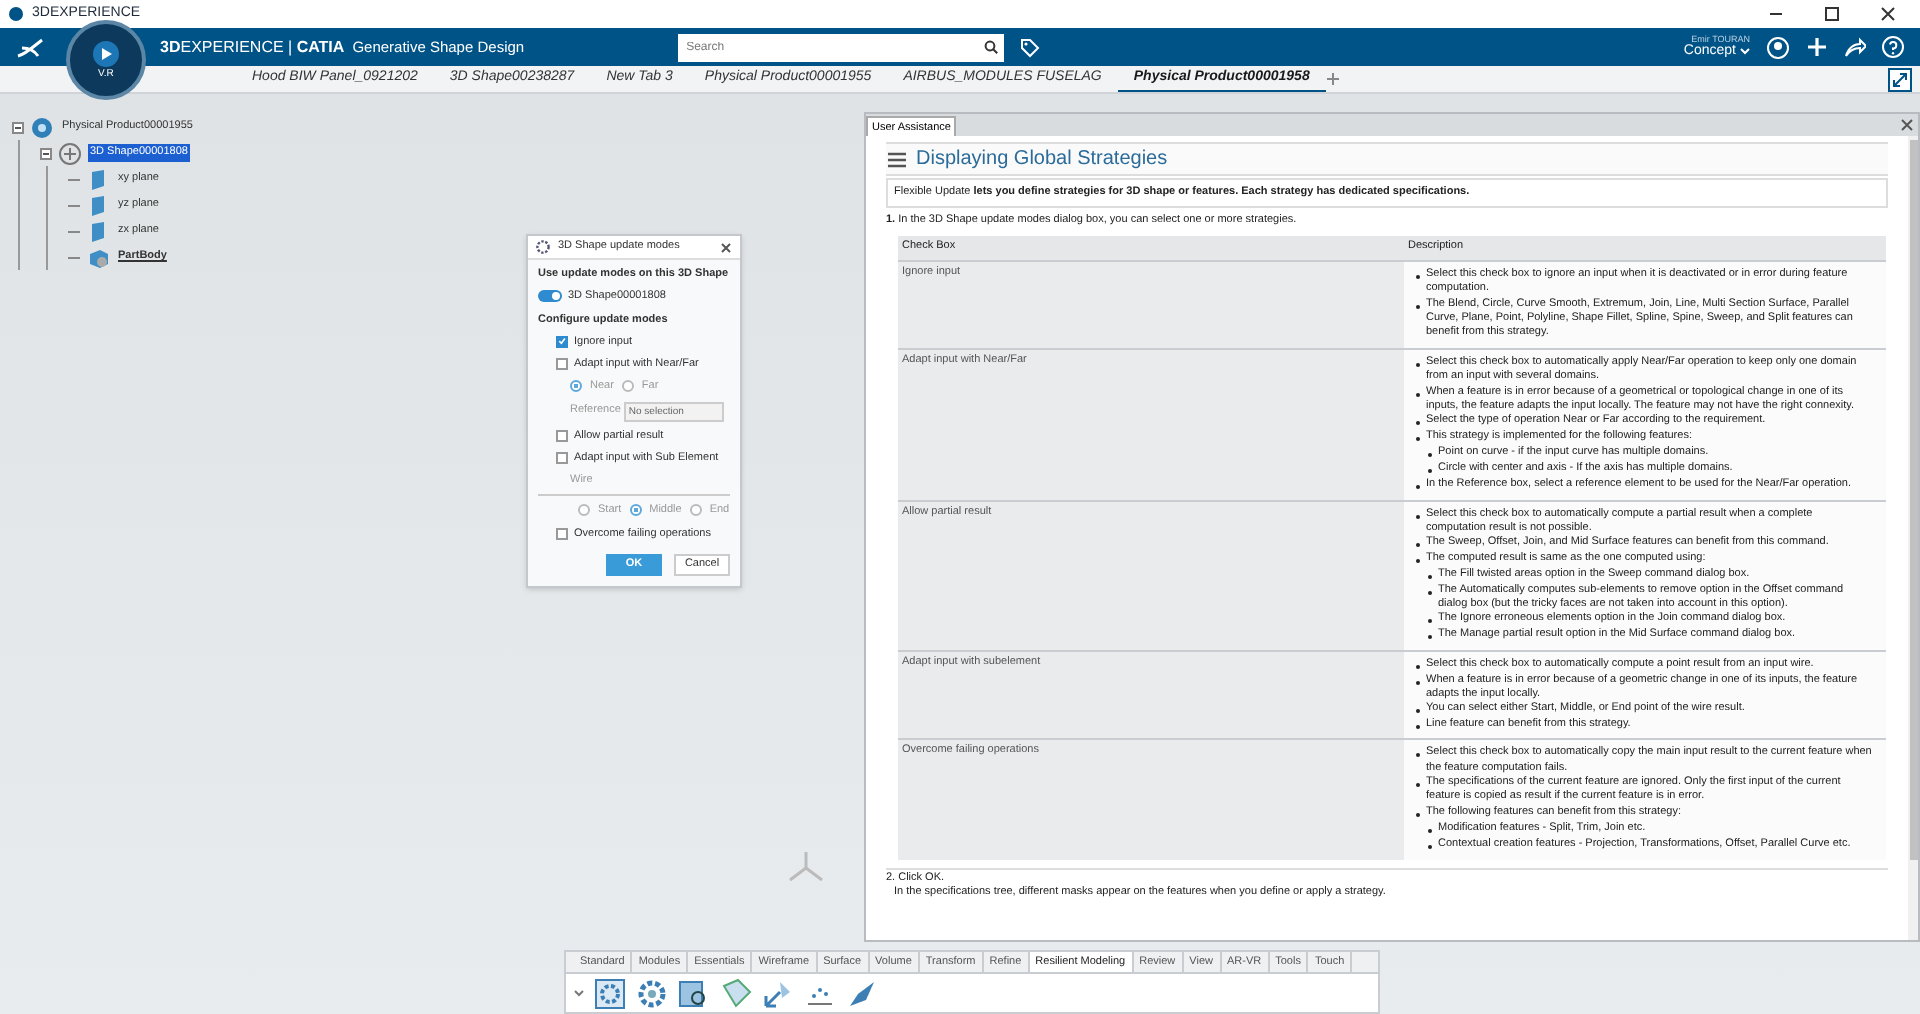  What do you see at coordinates (1778, 47) in the screenshot?
I see `profile-icon` at bounding box center [1778, 47].